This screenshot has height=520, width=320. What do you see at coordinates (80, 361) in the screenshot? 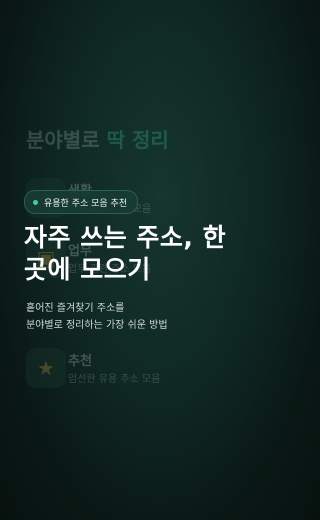
I see `category-name: 추천` at bounding box center [80, 361].